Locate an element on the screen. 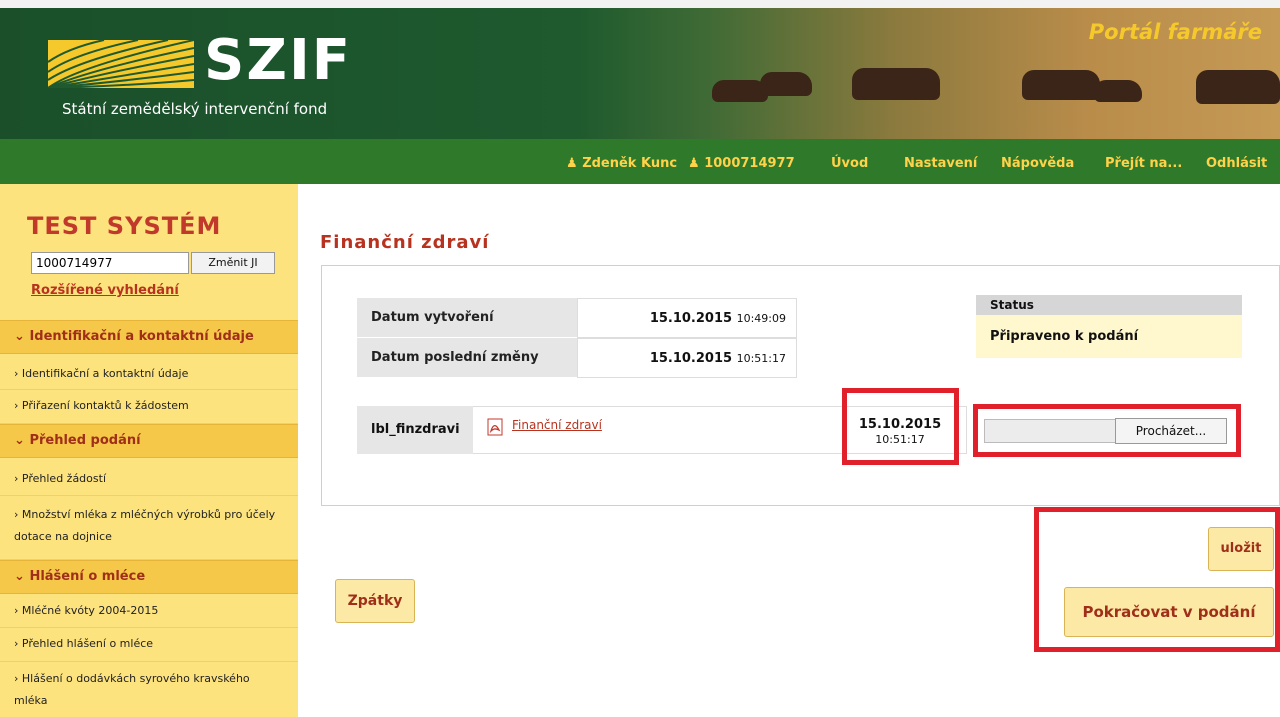 This screenshot has height=717, width=1280. nav-link-uvod: Úvod is located at coordinates (849, 163).